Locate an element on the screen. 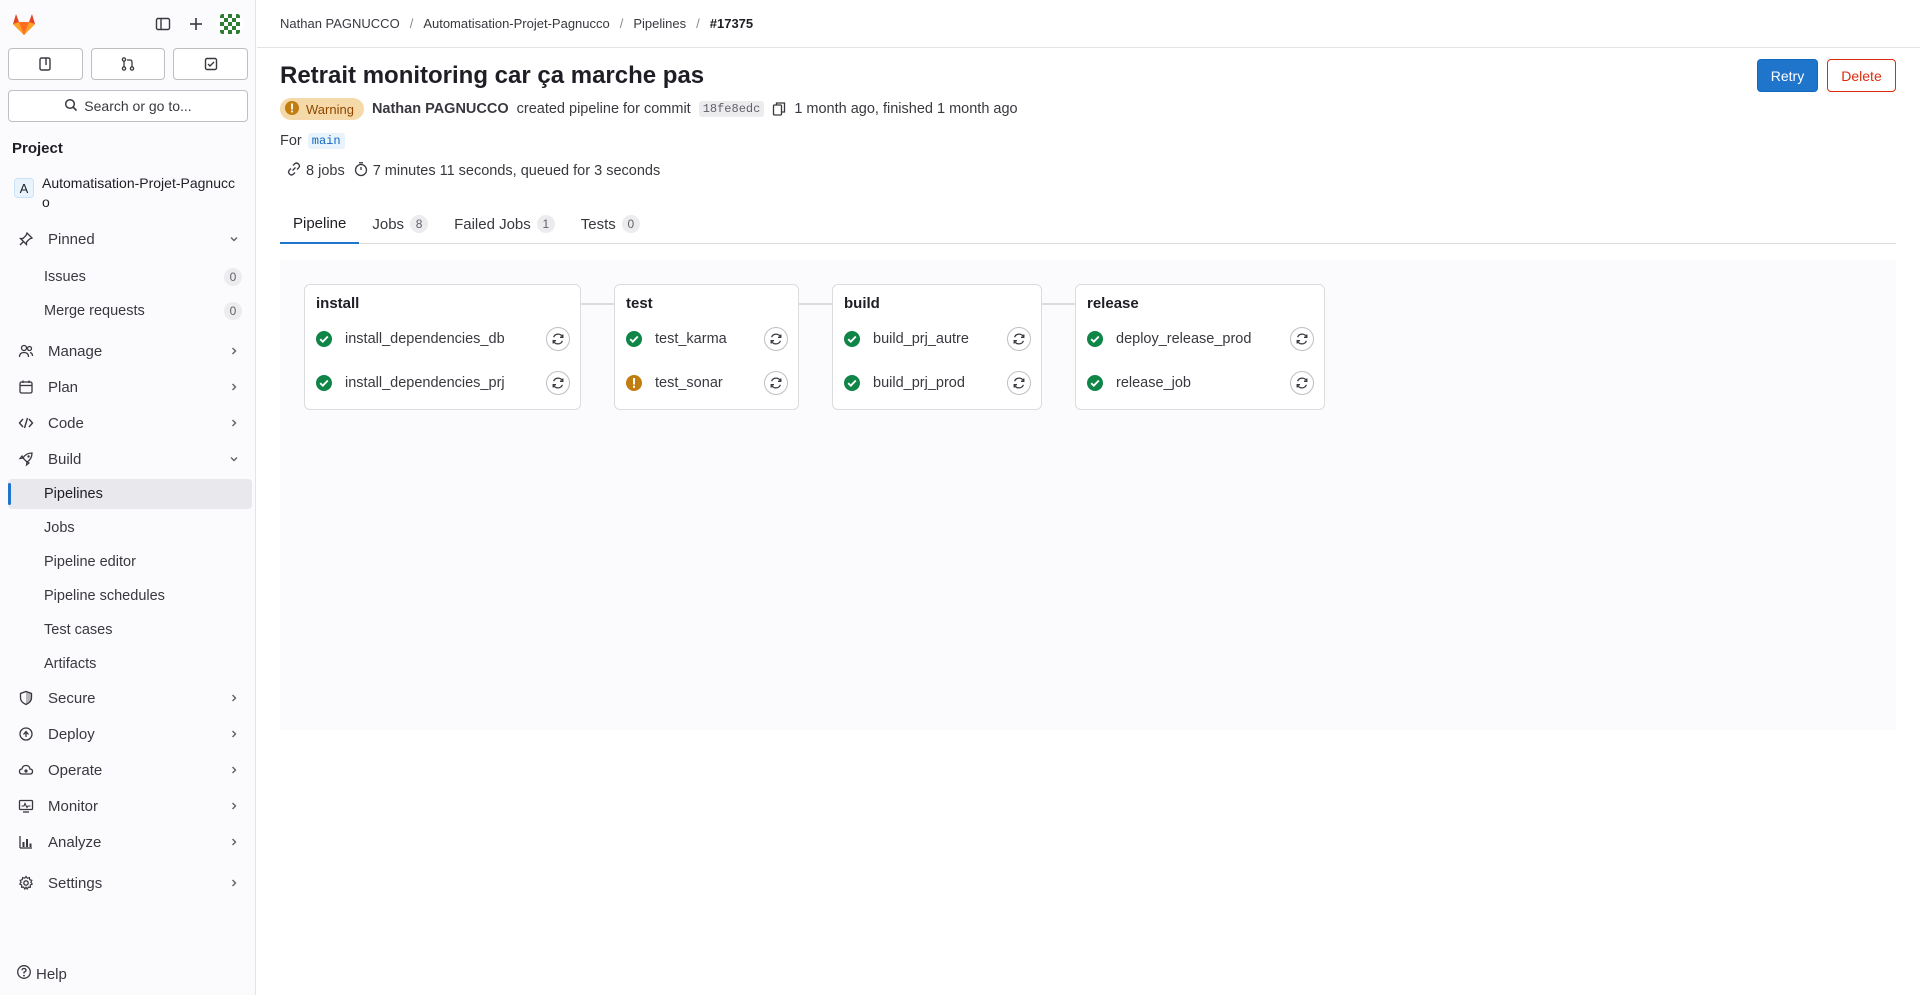 The width and height of the screenshot is (1920, 995). commit-sha: 18fe8edc is located at coordinates (731, 109).